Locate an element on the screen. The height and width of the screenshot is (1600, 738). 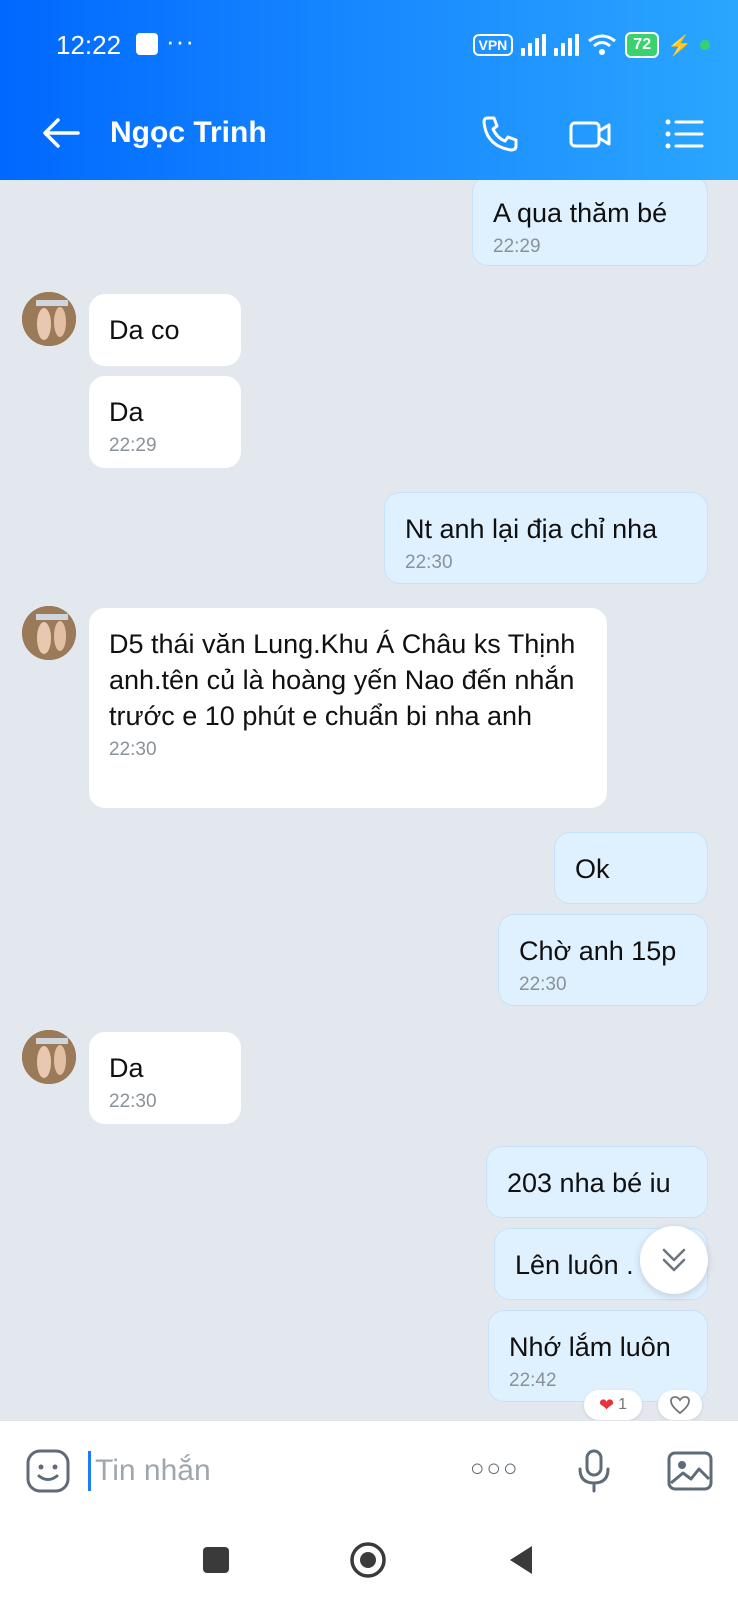
message-input: Tin nhắn is located at coordinates (149, 1471).